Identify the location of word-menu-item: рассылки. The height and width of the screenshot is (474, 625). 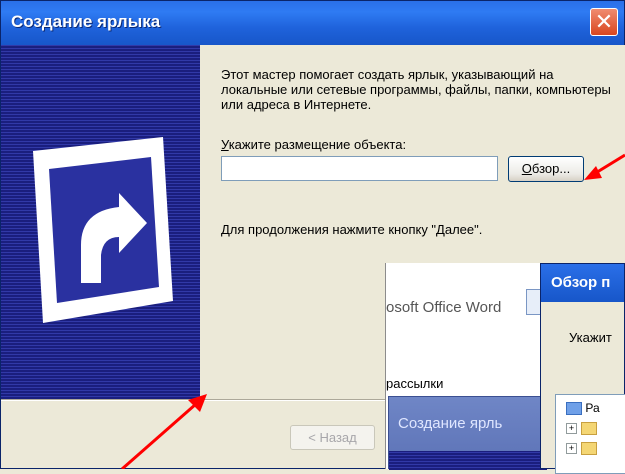
(414, 383).